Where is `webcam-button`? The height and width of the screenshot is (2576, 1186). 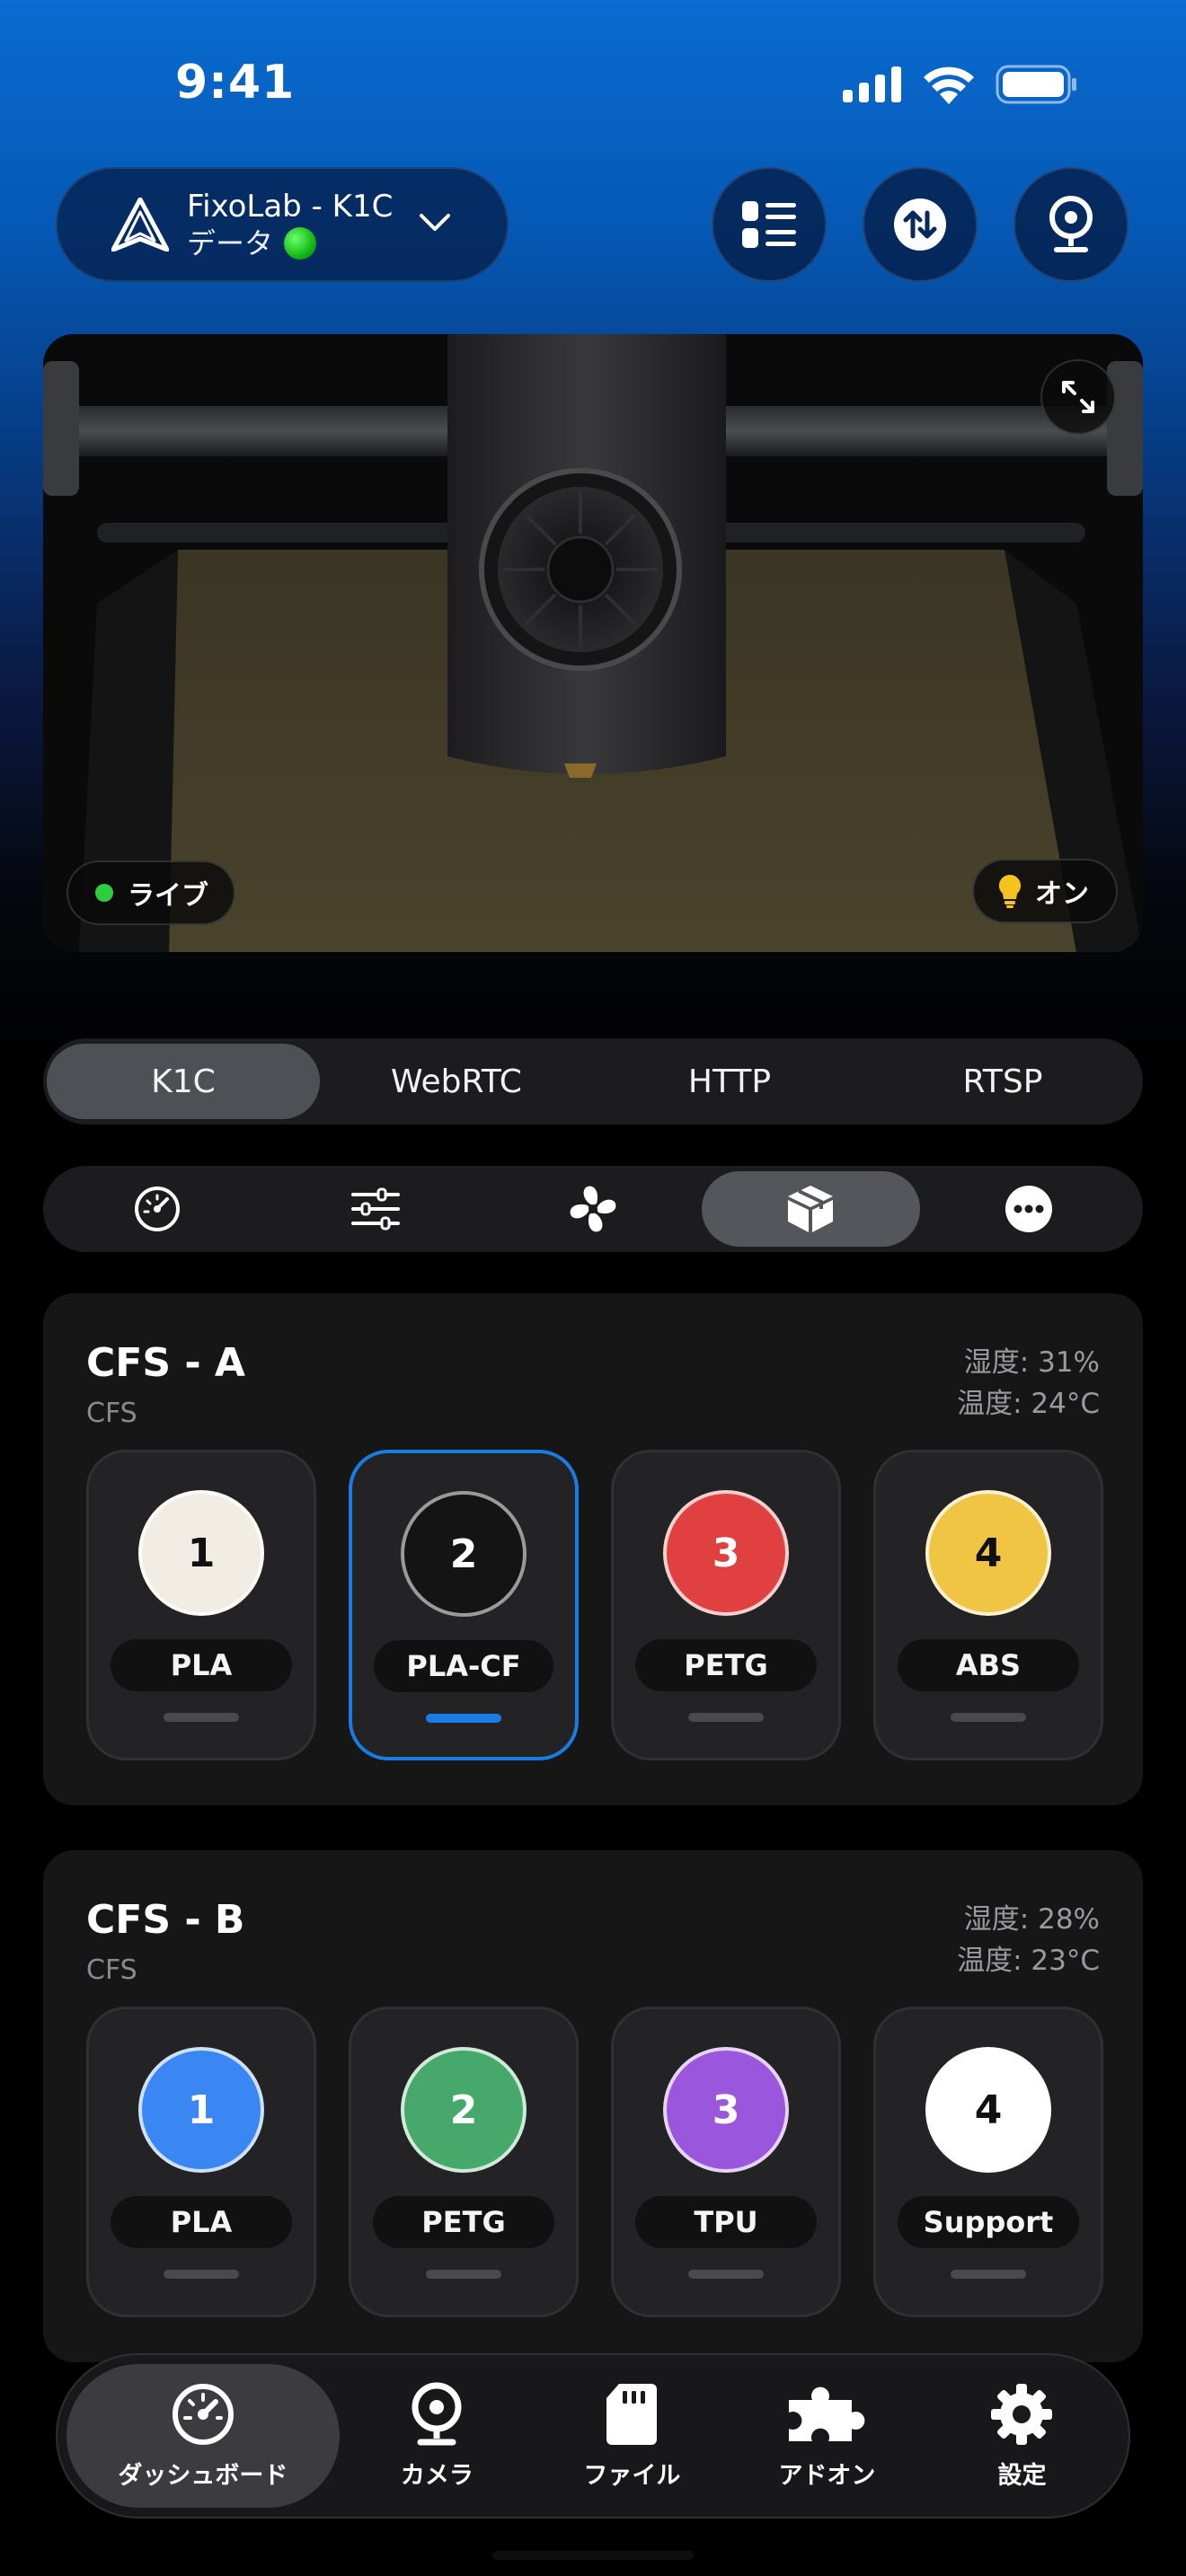
webcam-button is located at coordinates (1070, 224).